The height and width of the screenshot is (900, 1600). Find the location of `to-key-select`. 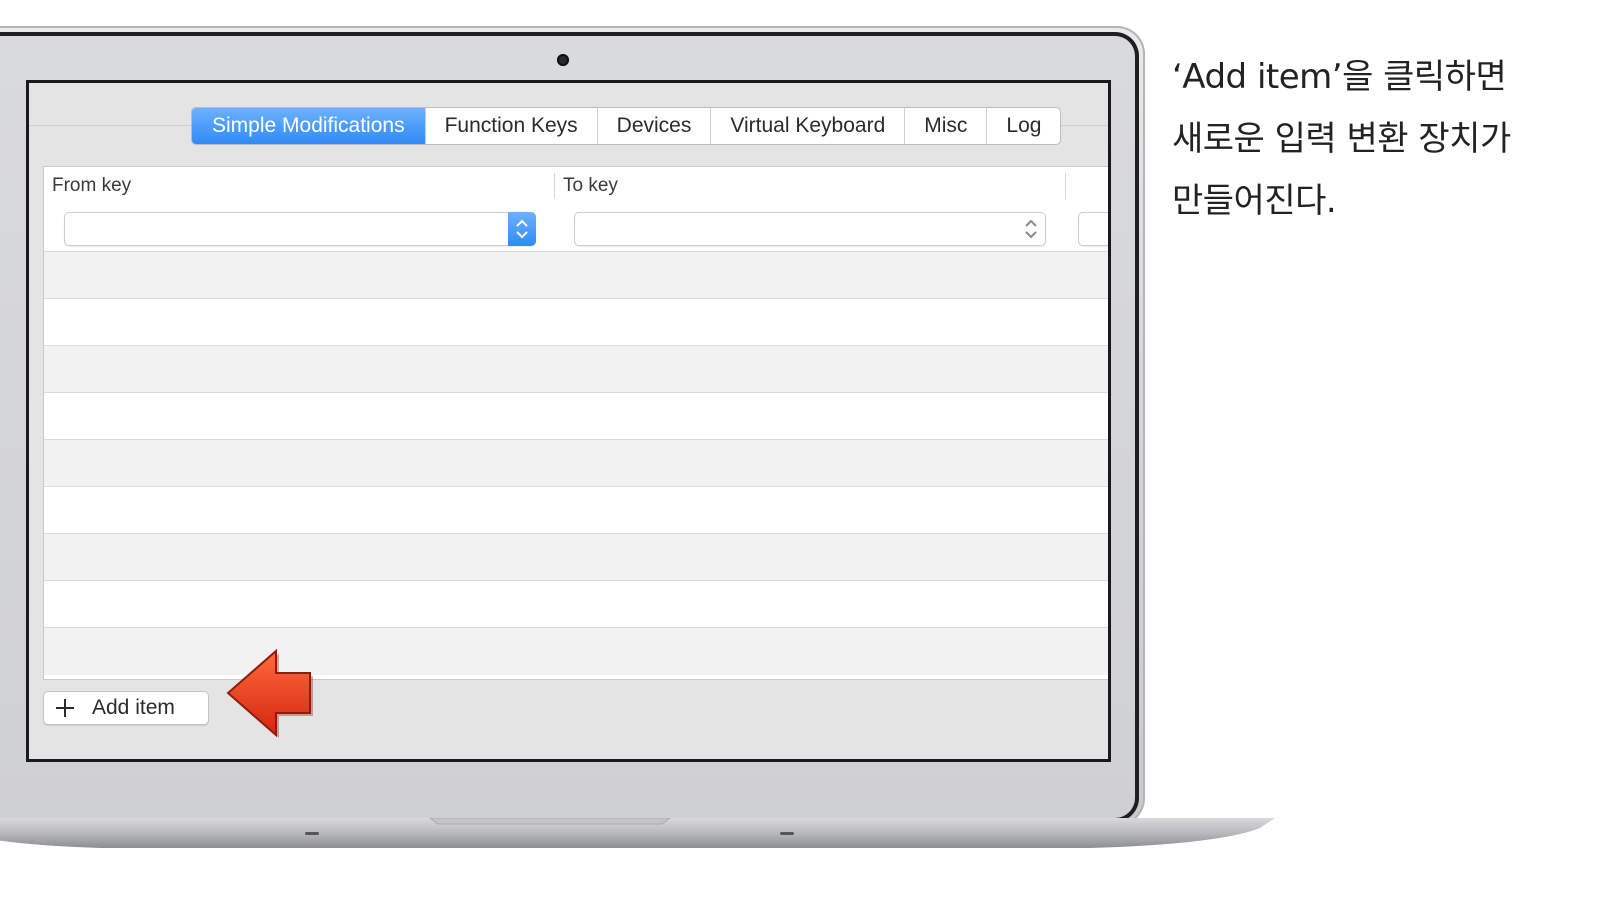

to-key-select is located at coordinates (810, 229).